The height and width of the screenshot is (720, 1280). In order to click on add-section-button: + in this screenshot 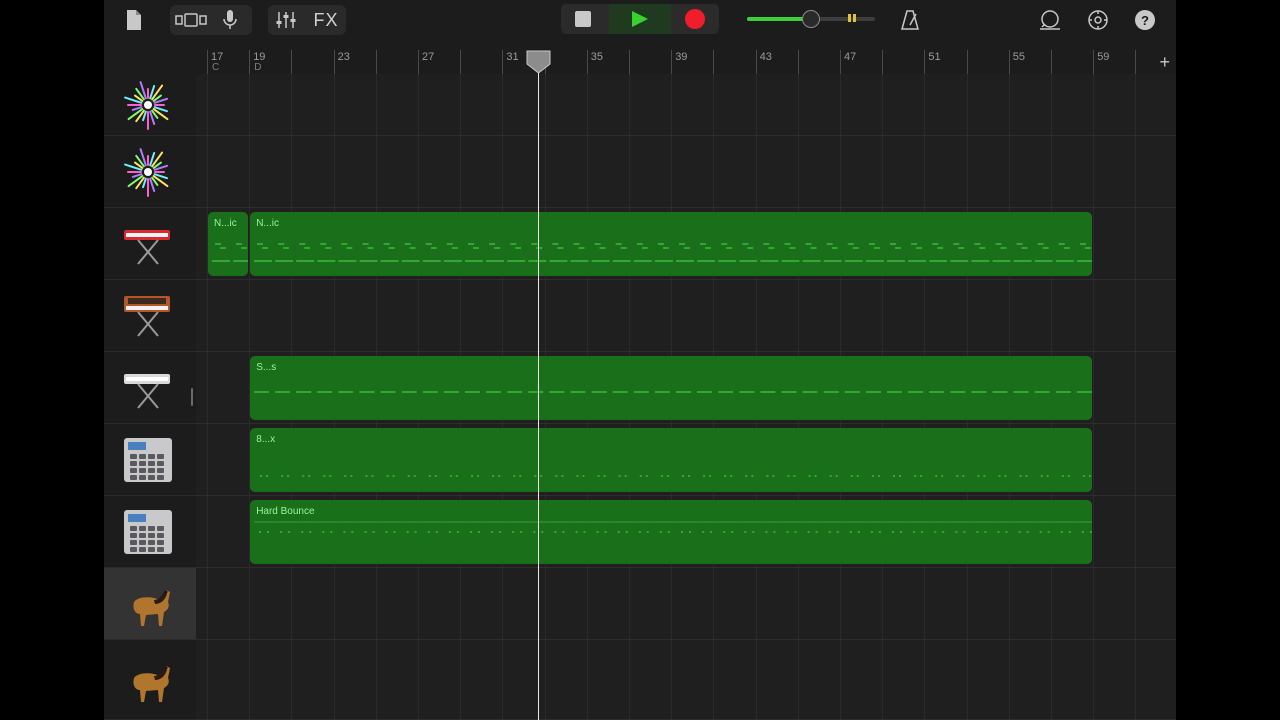, I will do `click(1164, 62)`.